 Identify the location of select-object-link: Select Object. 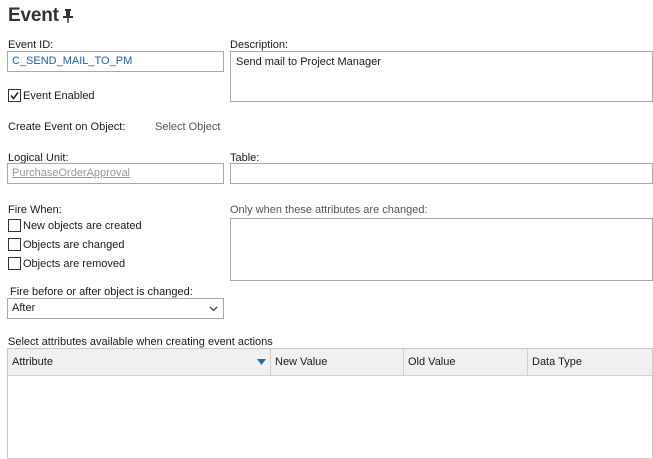
(187, 127).